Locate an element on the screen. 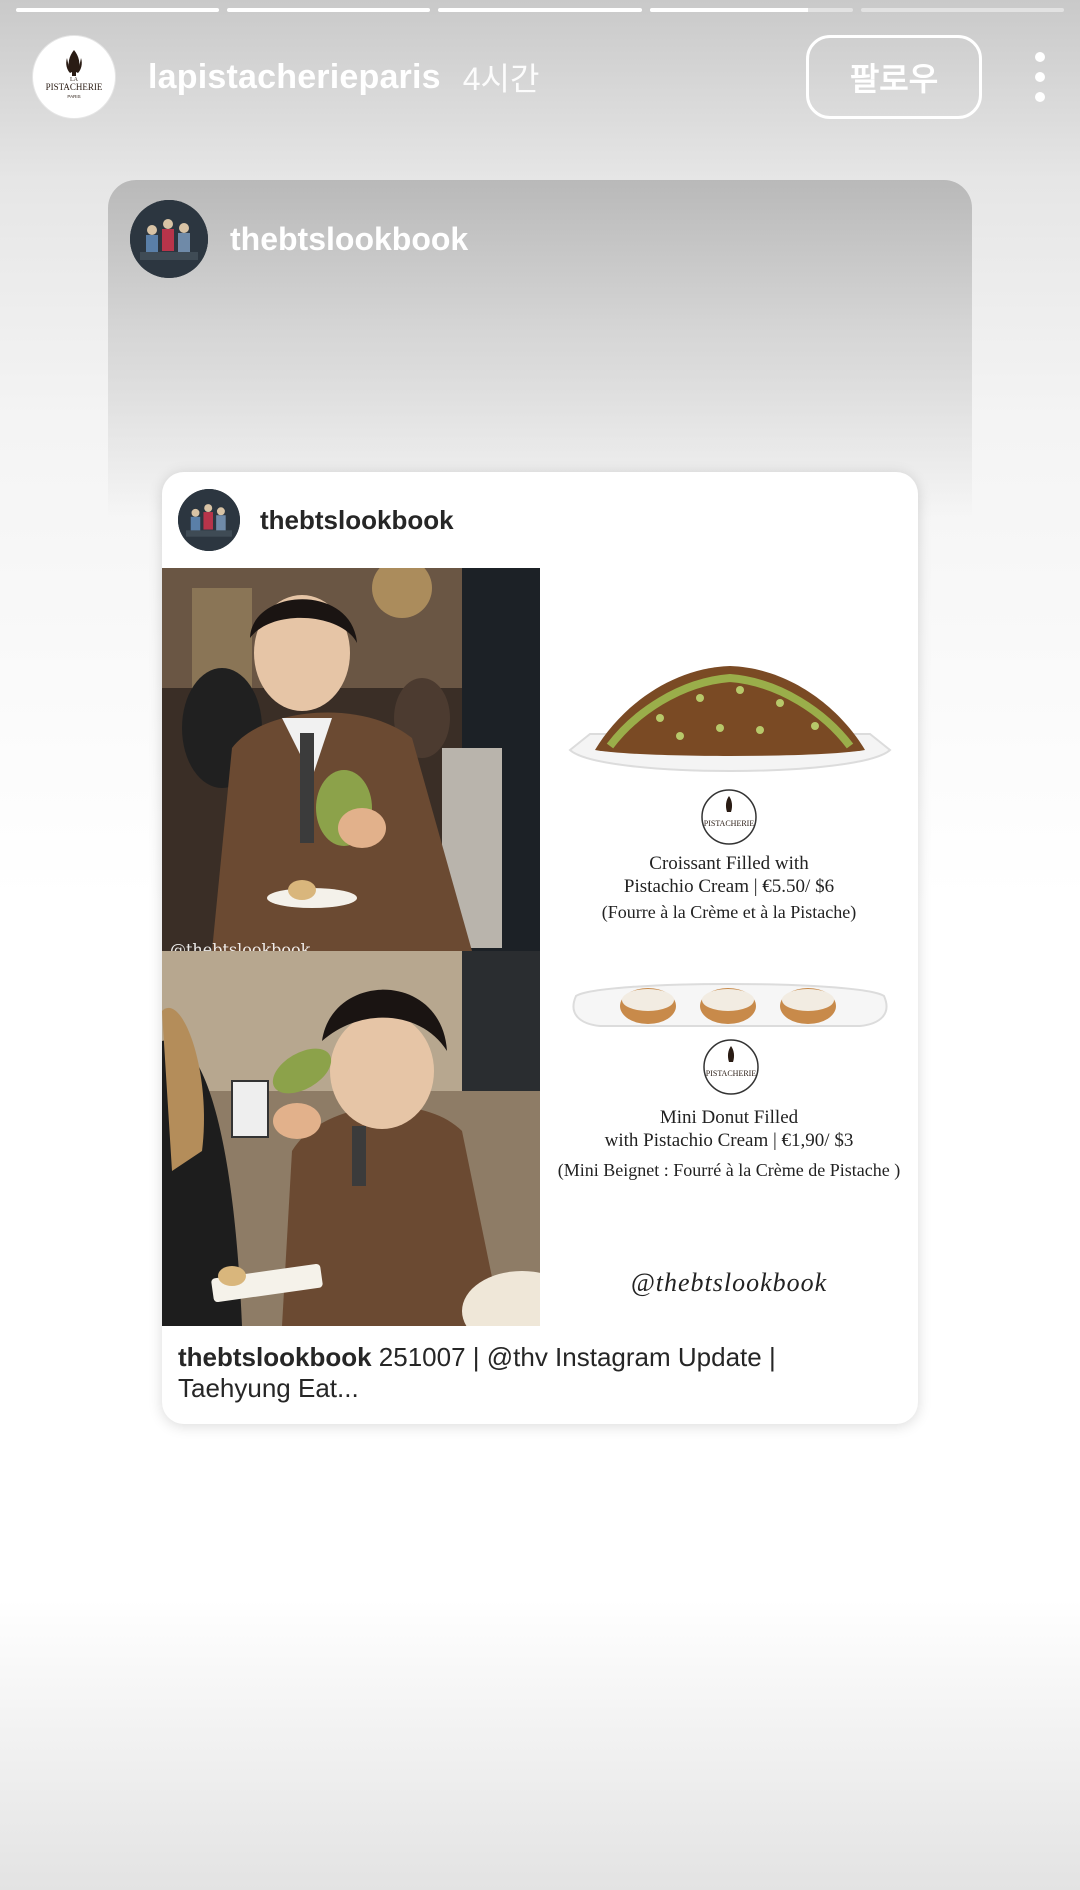 The height and width of the screenshot is (1890, 1080). photo-biting-croissant is located at coordinates (351, 1138).